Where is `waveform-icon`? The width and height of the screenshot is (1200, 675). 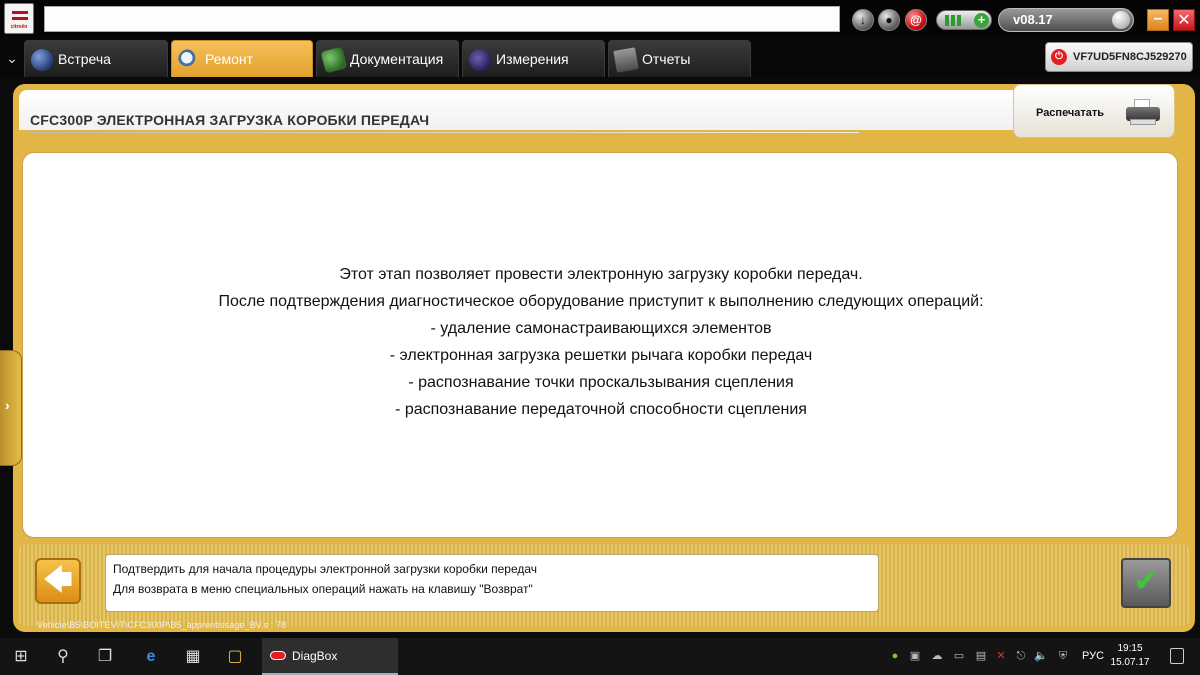 waveform-icon is located at coordinates (480, 60).